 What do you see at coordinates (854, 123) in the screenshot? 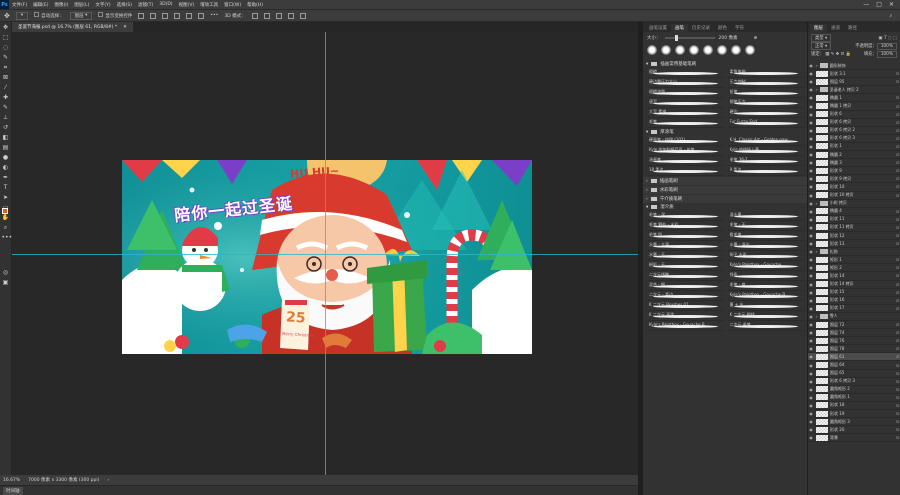
I see `layer-row: ◉ 形状 6 拷贝 ⊡` at bounding box center [854, 123].